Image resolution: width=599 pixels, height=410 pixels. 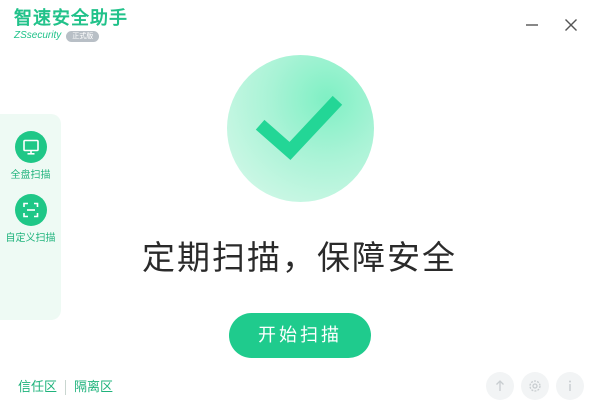 I want to click on divider, so click(x=66, y=387).